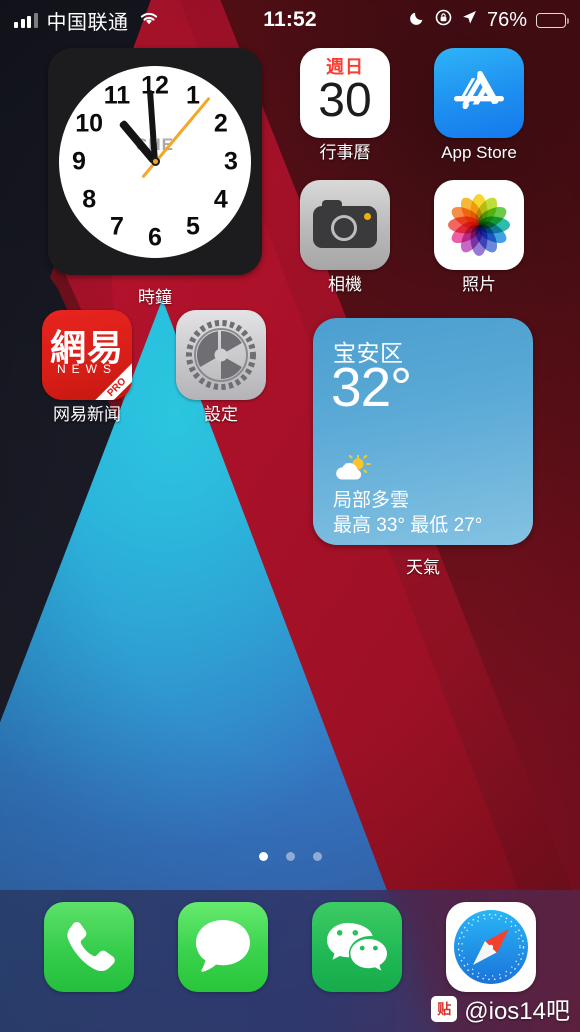  Describe the element at coordinates (89, 947) in the screenshot. I see `phone-icon` at that location.